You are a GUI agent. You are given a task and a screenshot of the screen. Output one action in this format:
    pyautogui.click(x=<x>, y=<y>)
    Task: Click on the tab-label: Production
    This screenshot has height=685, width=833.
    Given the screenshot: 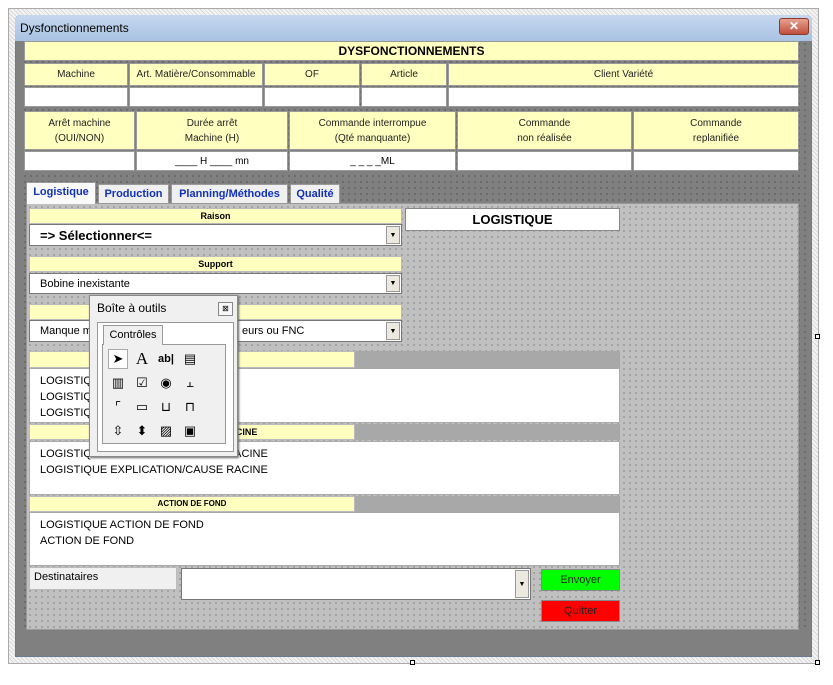 What is the action you would take?
    pyautogui.click(x=133, y=194)
    